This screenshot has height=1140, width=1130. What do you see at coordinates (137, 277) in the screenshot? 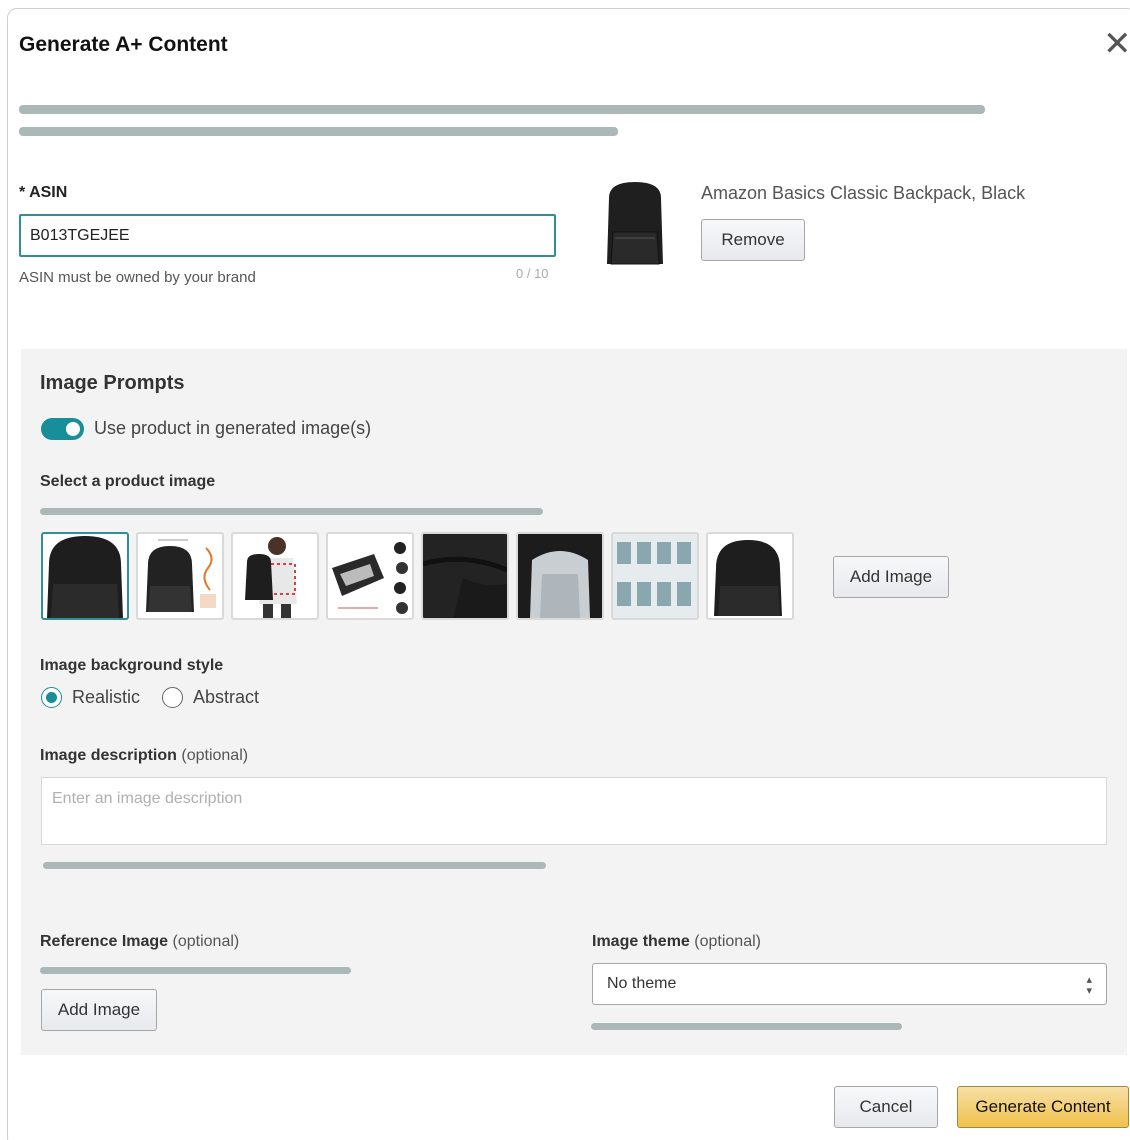
I see `asin-hint: ASIN must be owned by your brand` at bounding box center [137, 277].